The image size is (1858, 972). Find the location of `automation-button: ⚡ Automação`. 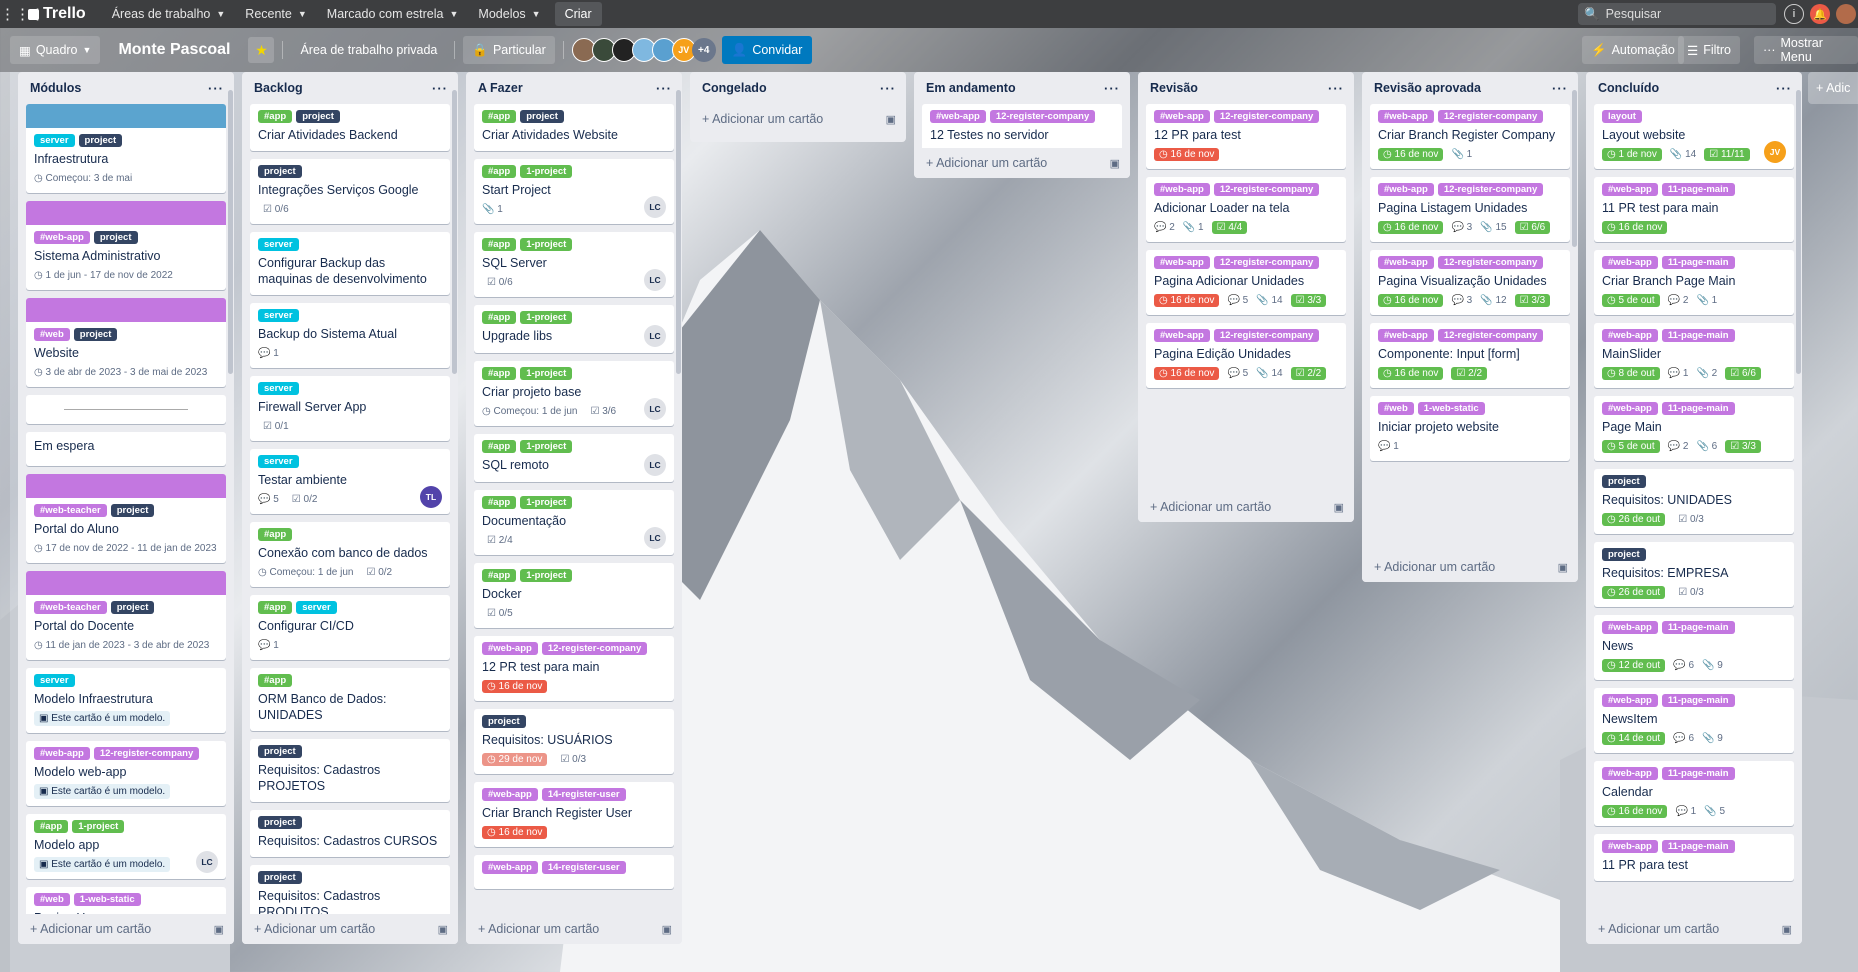

automation-button: ⚡ Automação is located at coordinates (1633, 50).